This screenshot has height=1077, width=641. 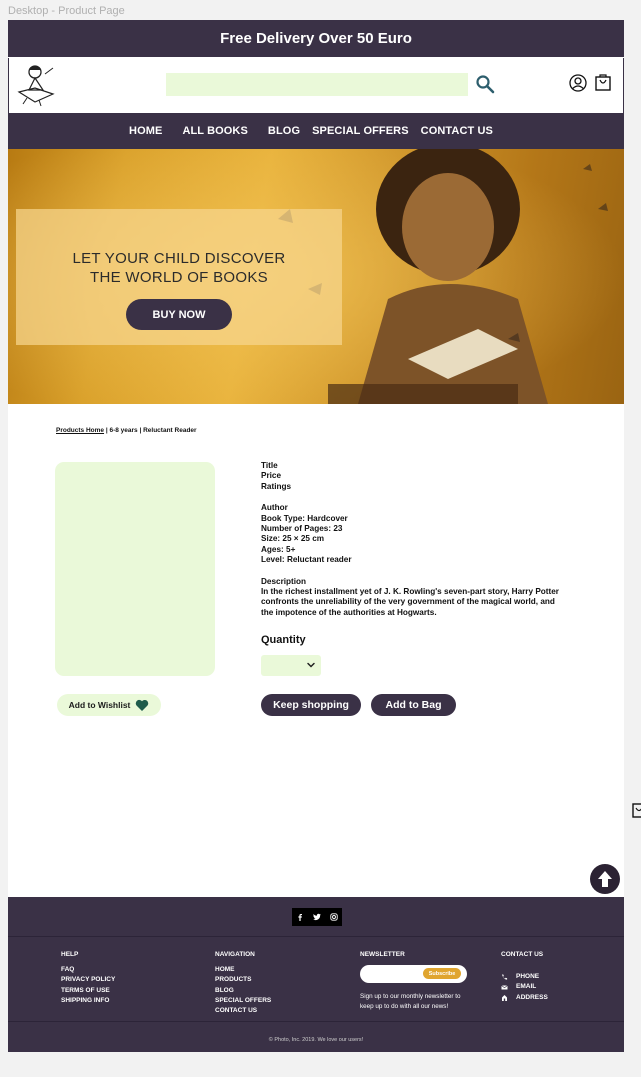 I want to click on contact-phone: PHONE, so click(x=524, y=977).